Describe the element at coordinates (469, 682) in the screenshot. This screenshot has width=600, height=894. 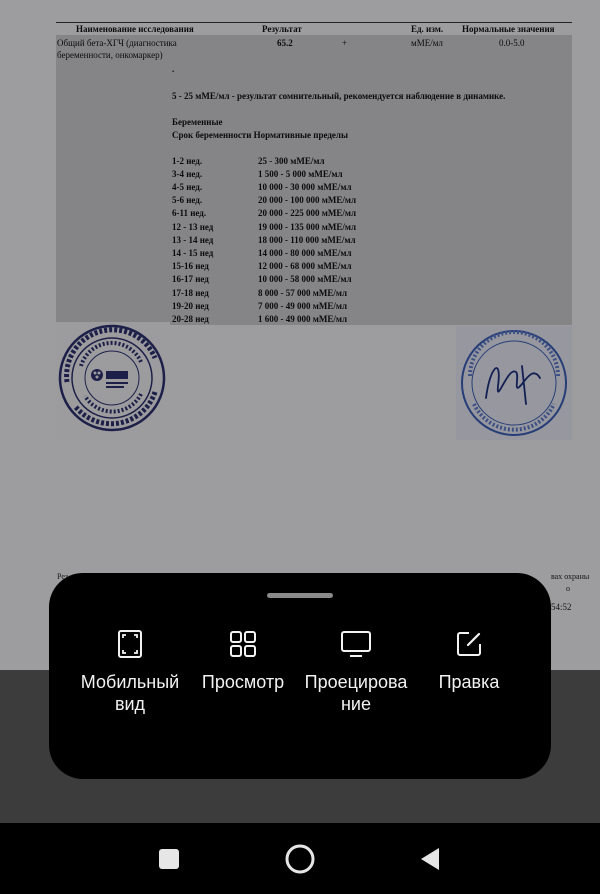
I see `edit-label: Правка` at that location.